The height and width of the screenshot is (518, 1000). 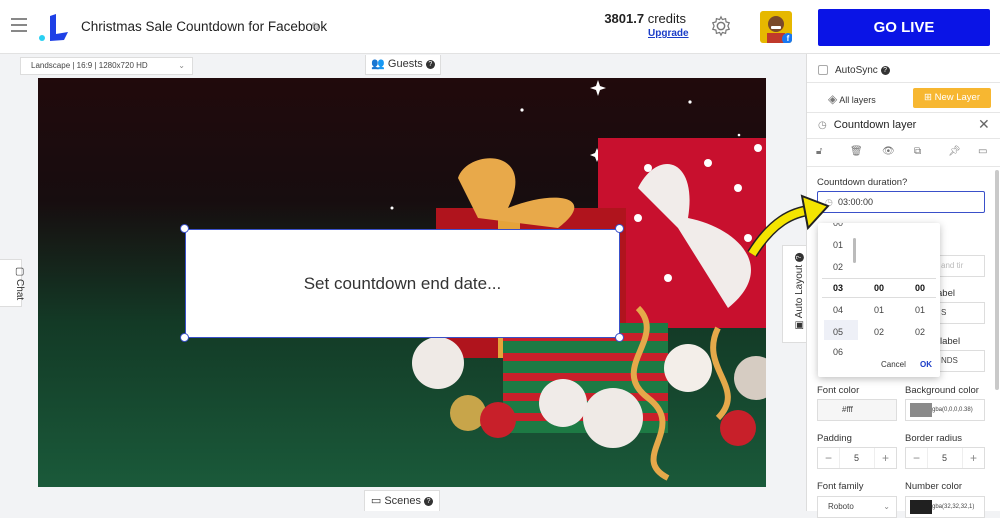 What do you see at coordinates (838, 332) in the screenshot?
I see `hour-option: 05` at bounding box center [838, 332].